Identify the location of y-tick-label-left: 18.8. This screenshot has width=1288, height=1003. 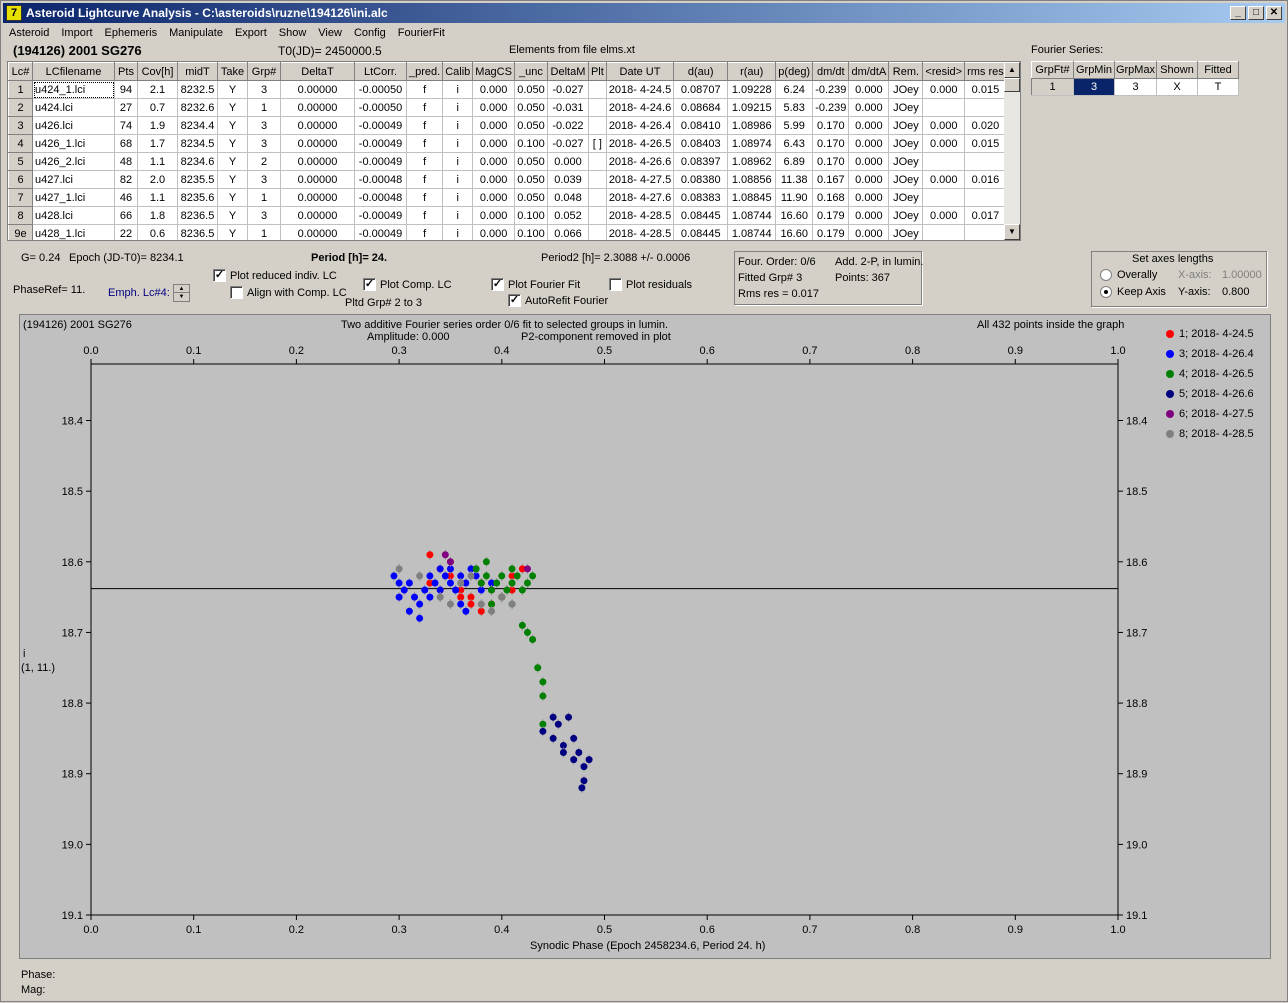
(72, 704).